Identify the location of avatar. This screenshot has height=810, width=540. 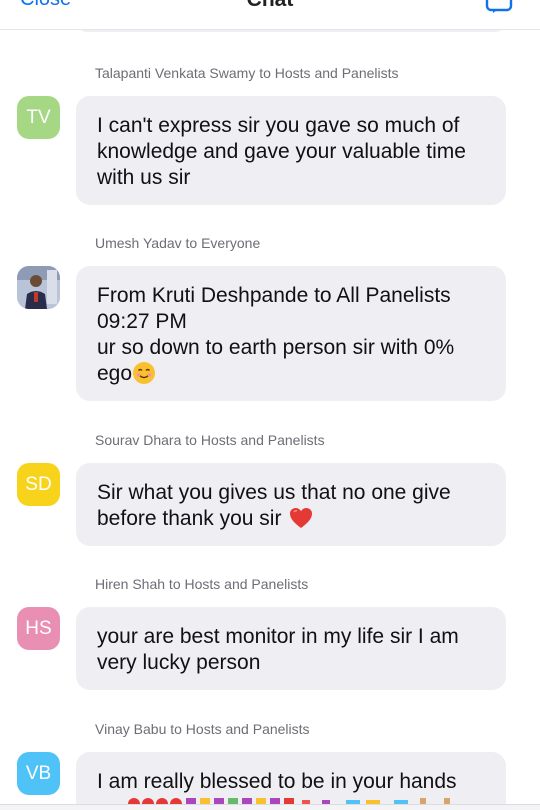
(38, 287).